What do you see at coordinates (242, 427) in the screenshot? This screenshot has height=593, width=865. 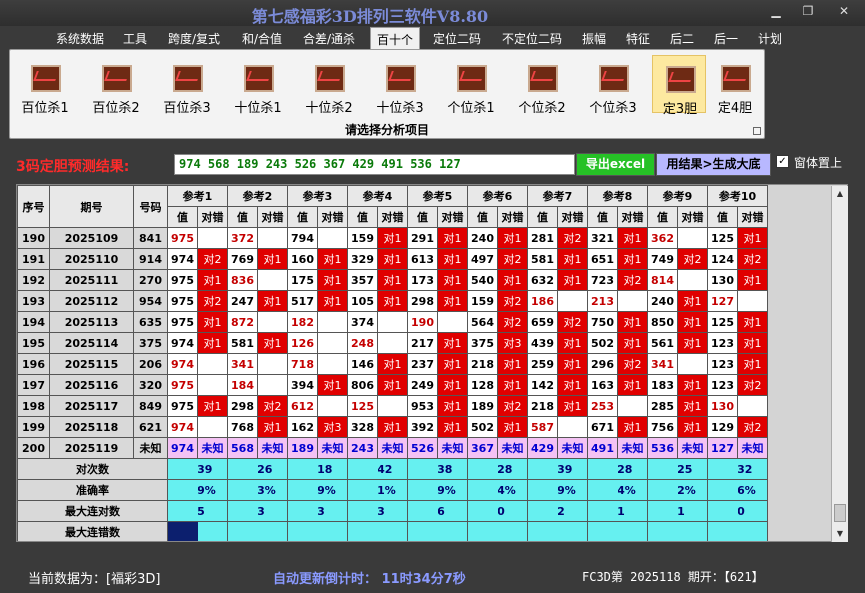 I see `value-cell: 768` at bounding box center [242, 427].